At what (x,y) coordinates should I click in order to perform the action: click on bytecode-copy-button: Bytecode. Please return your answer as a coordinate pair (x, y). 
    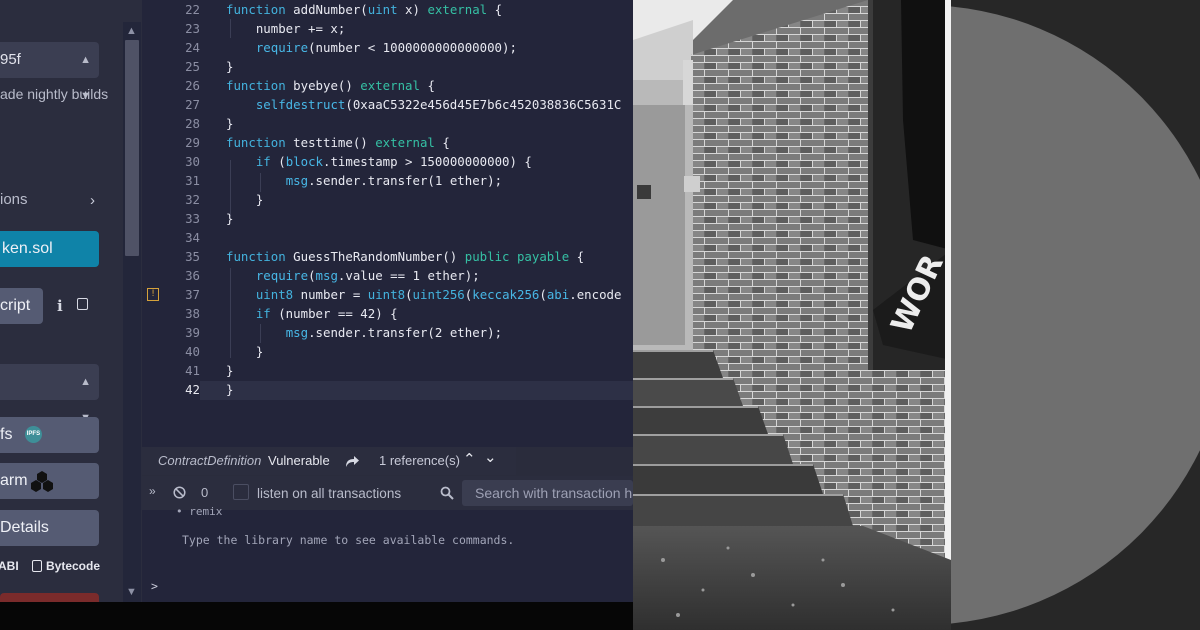
    Looking at the image, I should click on (73, 566).